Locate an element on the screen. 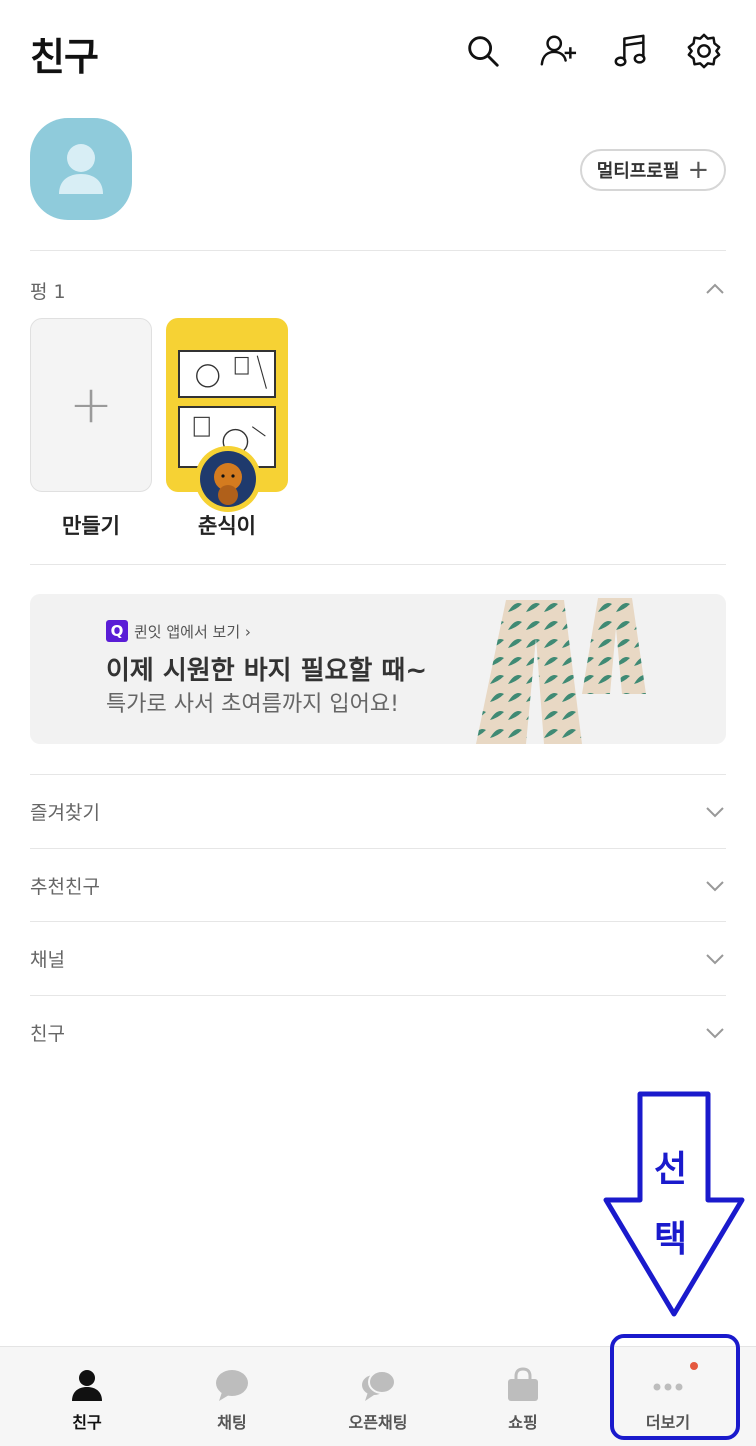 Image resolution: width=756 pixels, height=1446 pixels. section-label: 즐겨찾기 is located at coordinates (65, 813).